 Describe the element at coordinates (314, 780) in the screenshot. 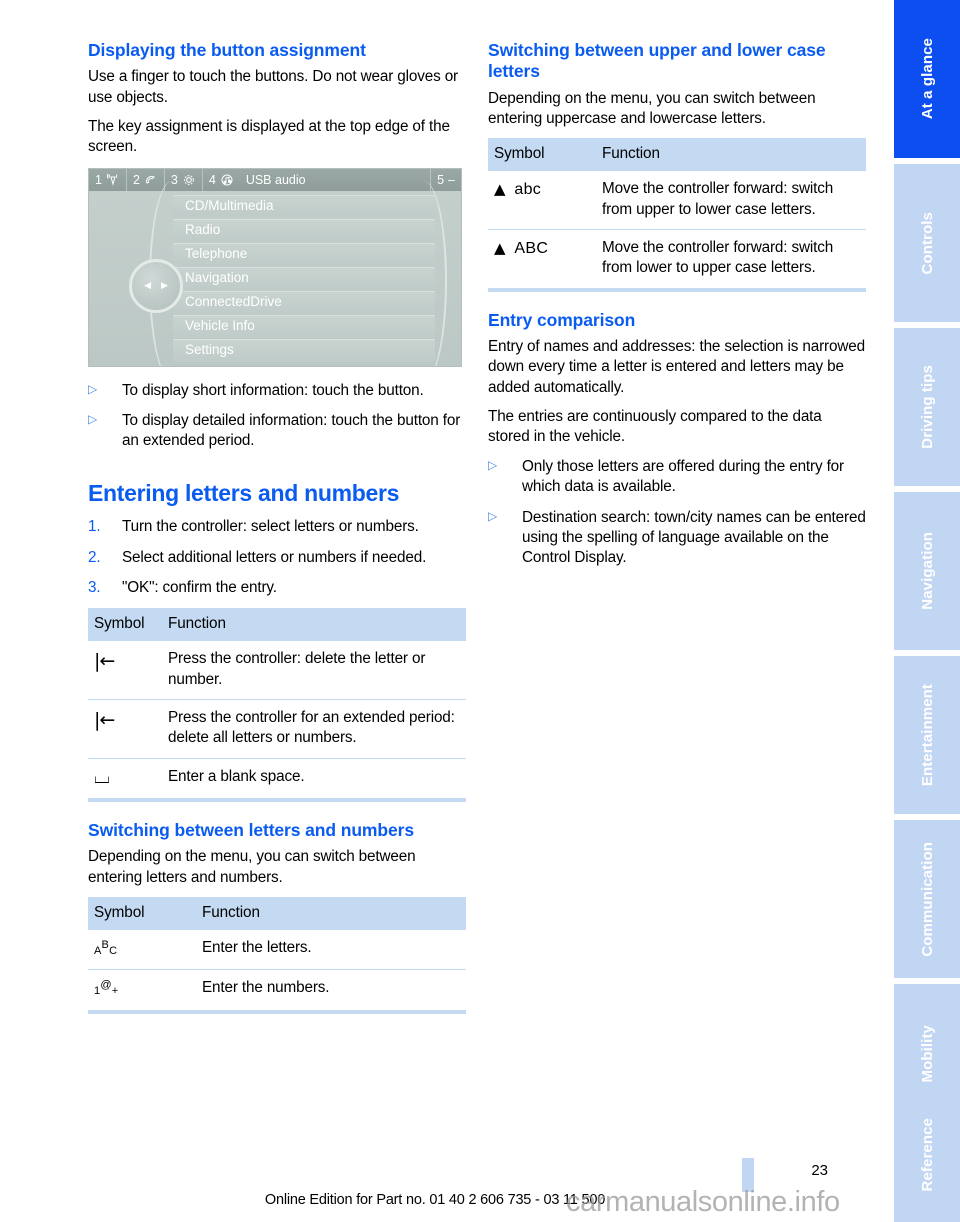

I see `function-cell: Enter a blank space.` at that location.